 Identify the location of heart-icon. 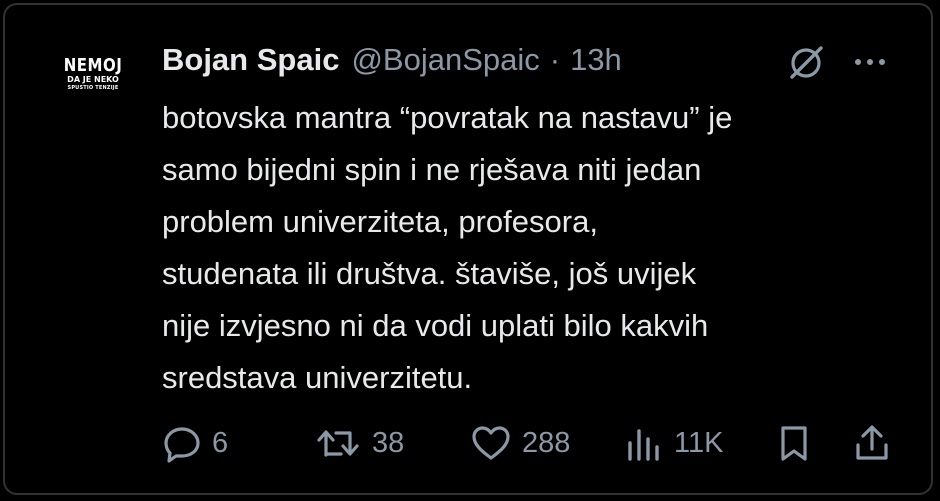
(491, 443).